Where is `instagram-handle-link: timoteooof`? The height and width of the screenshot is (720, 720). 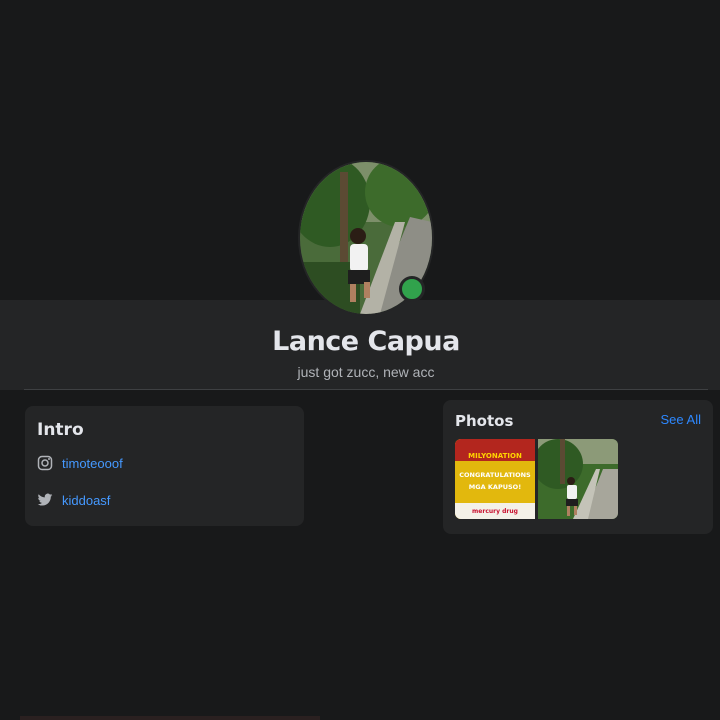
instagram-handle-link: timoteooof is located at coordinates (92, 463).